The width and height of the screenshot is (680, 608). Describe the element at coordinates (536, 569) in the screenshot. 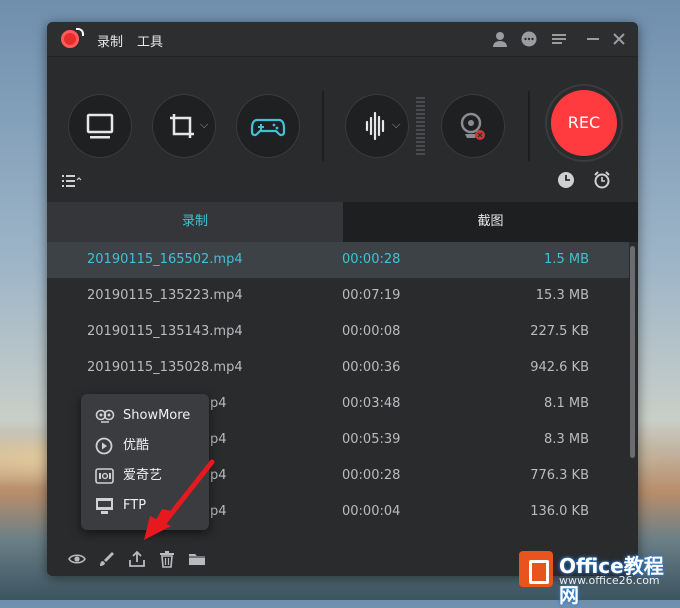

I see `office-logo-icon` at that location.